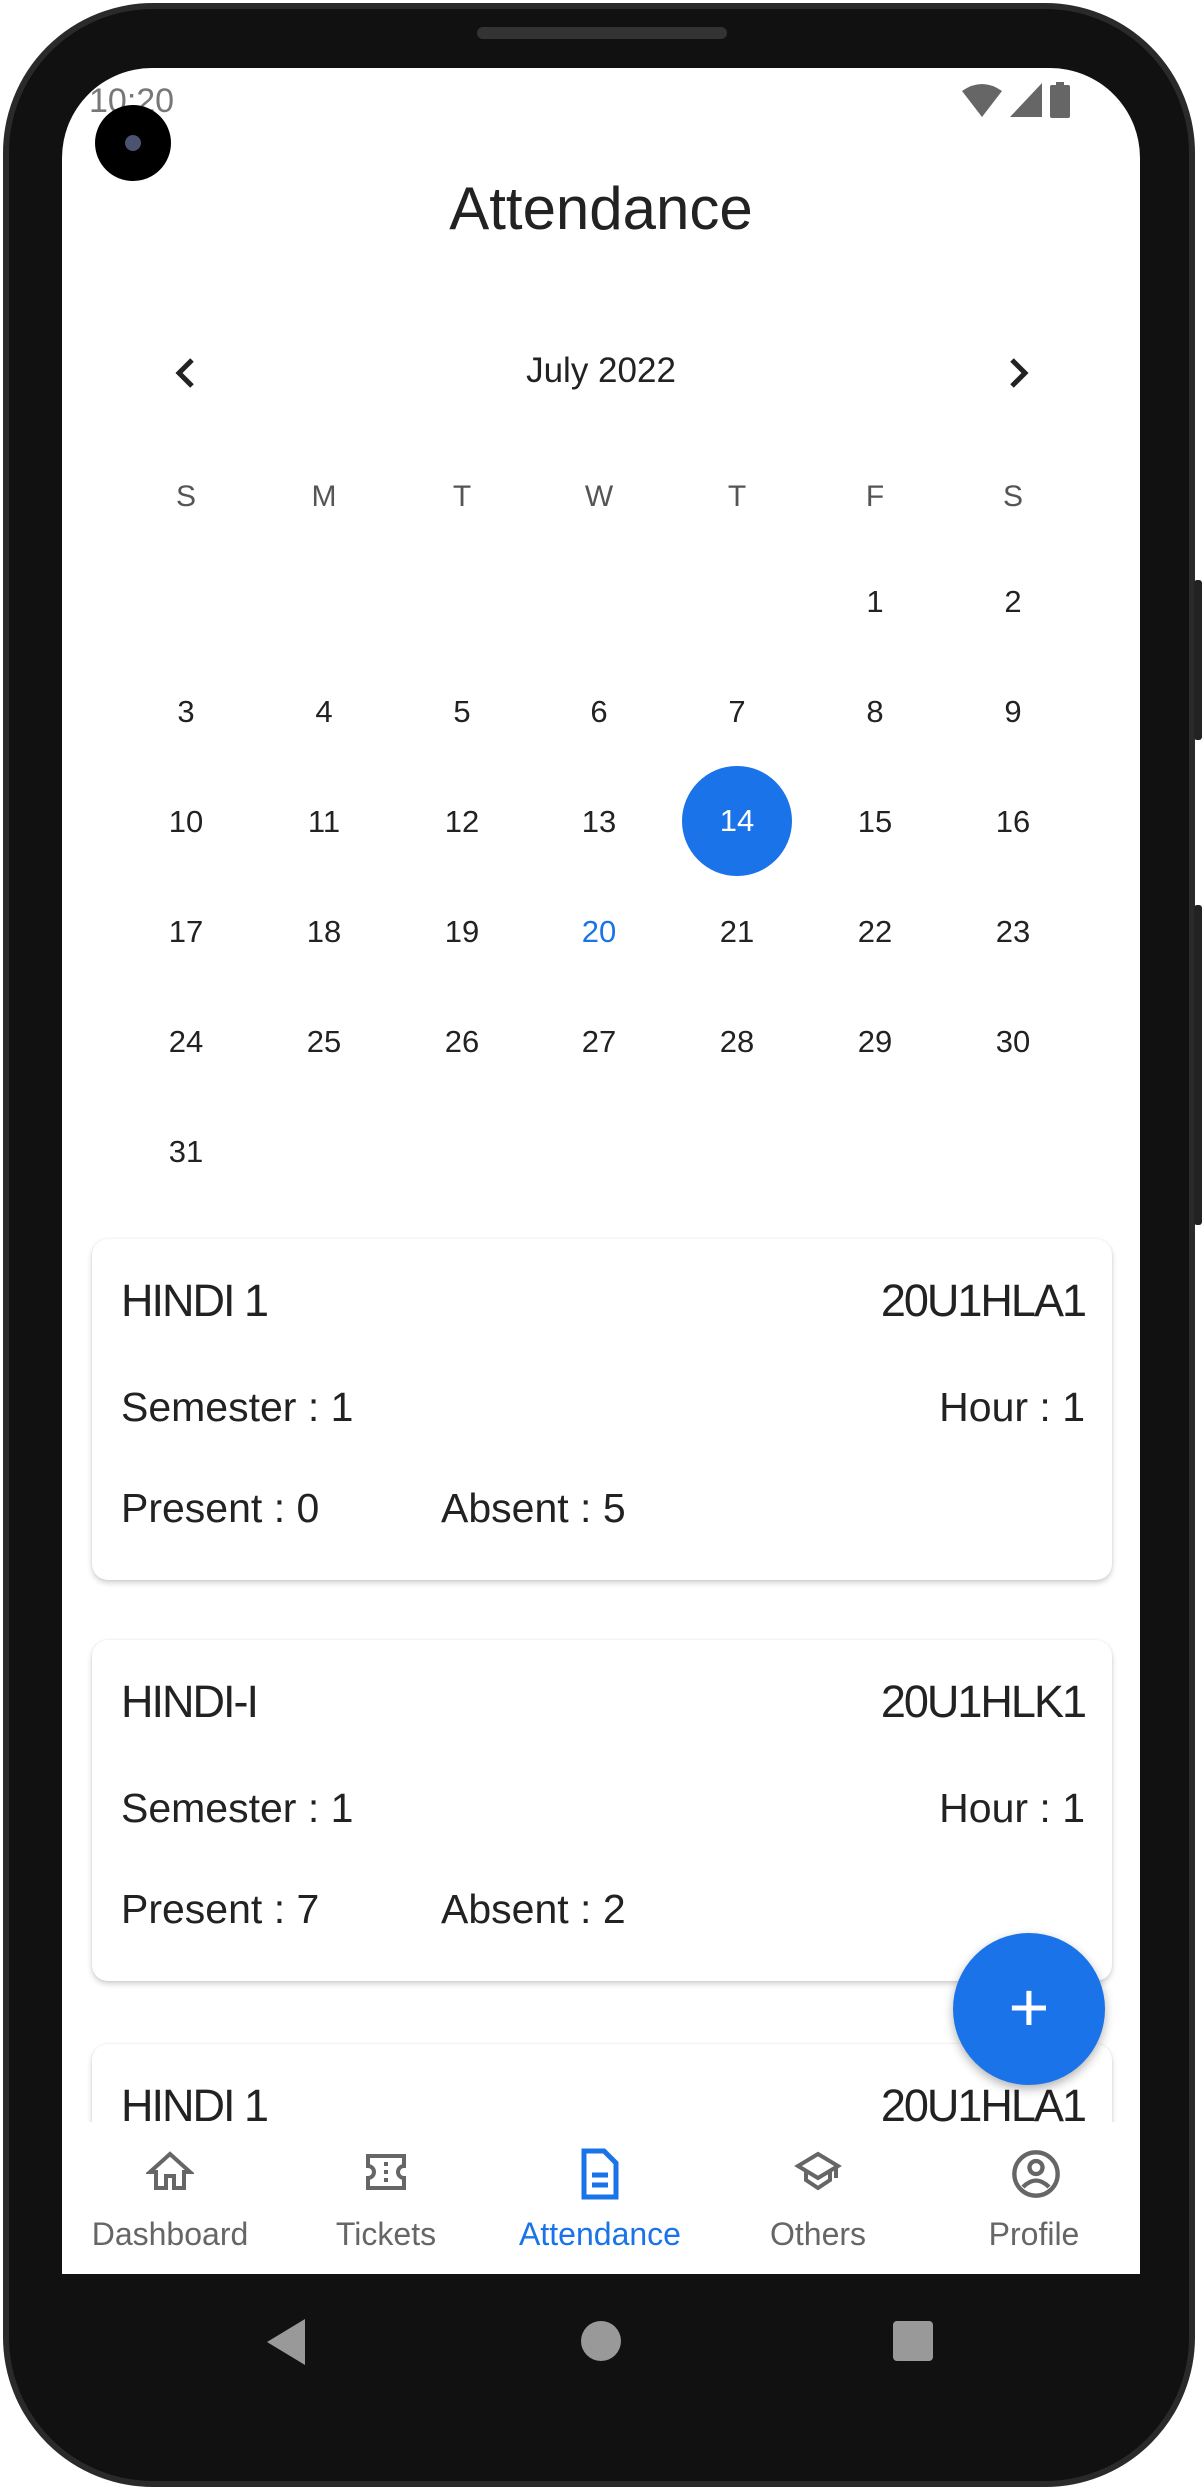 This screenshot has width=1204, height=2491. Describe the element at coordinates (818, 2171) in the screenshot. I see `graduation-cap-icon` at that location.